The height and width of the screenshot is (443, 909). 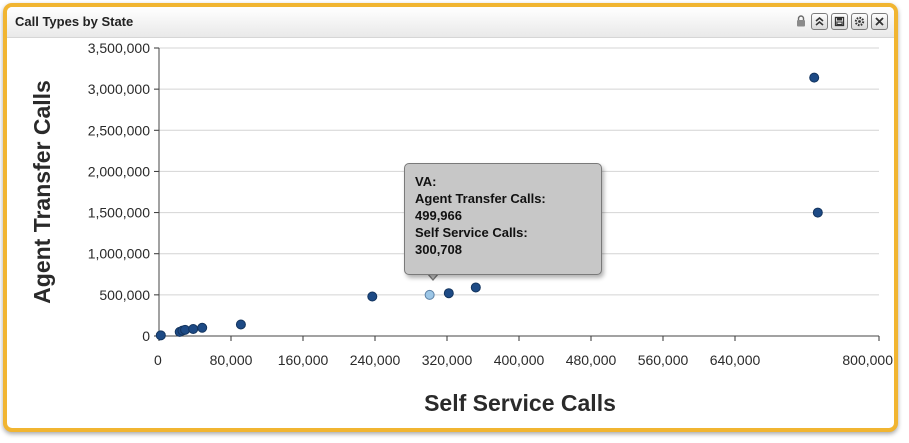 I want to click on y-axis-title: Agent Transfer Calls, so click(x=42, y=192).